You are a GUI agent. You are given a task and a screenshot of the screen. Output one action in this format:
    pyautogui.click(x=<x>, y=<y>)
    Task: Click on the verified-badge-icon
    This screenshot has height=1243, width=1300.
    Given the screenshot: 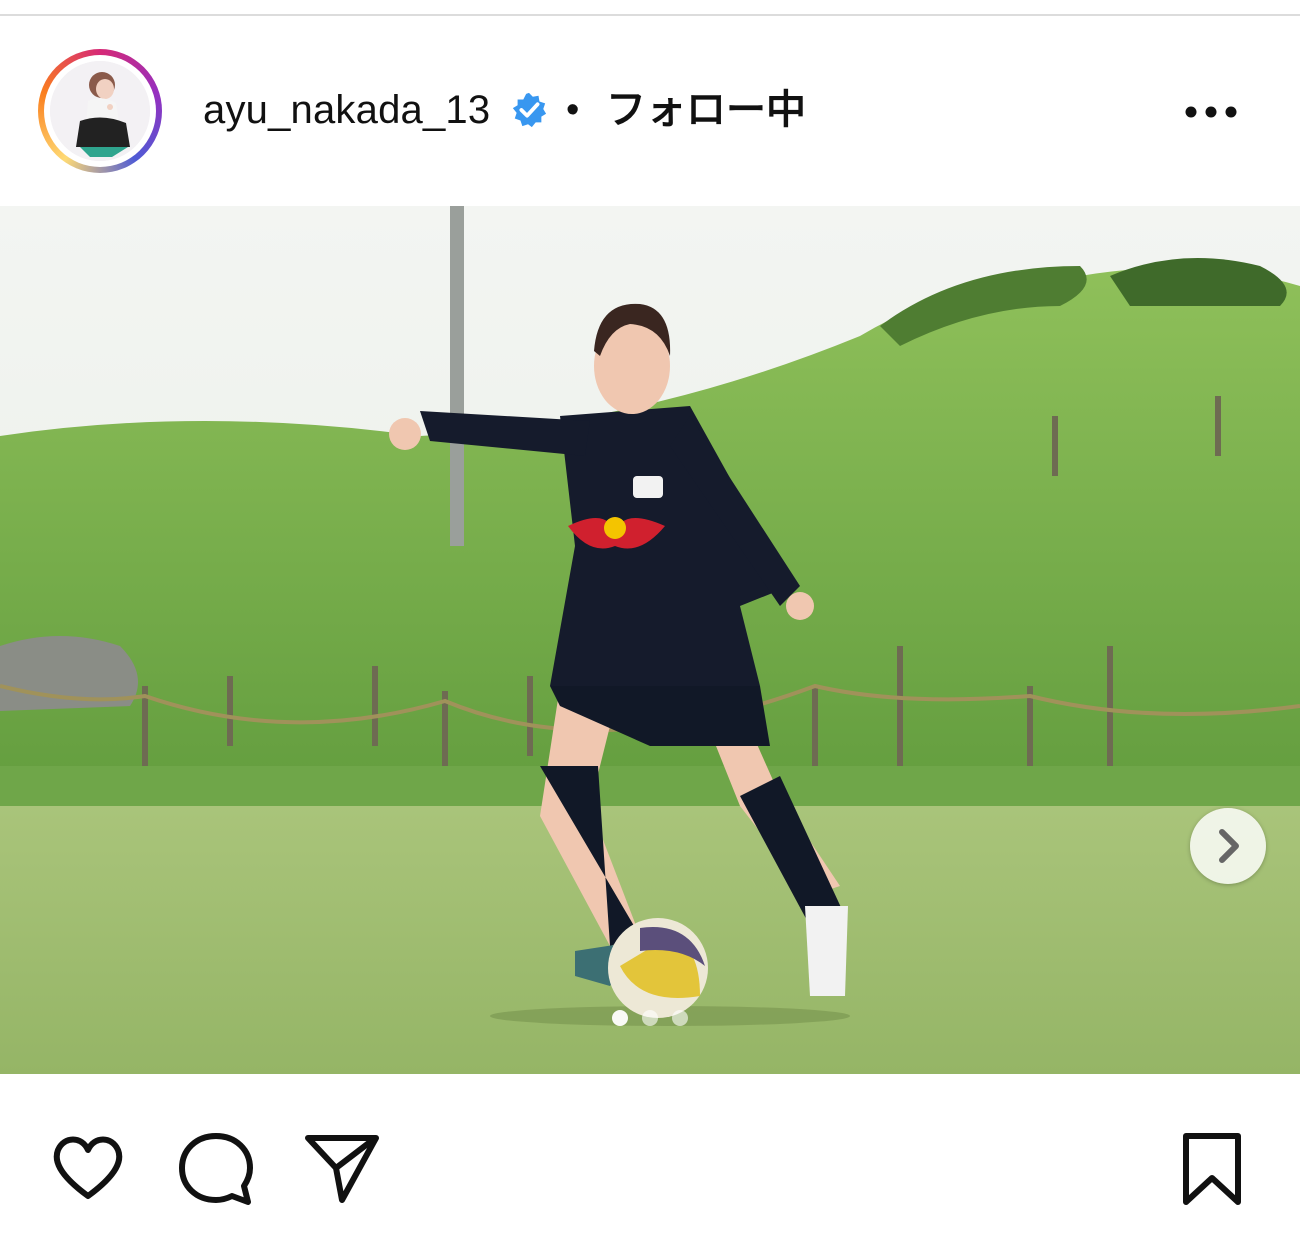 What is the action you would take?
    pyautogui.click(x=529, y=110)
    